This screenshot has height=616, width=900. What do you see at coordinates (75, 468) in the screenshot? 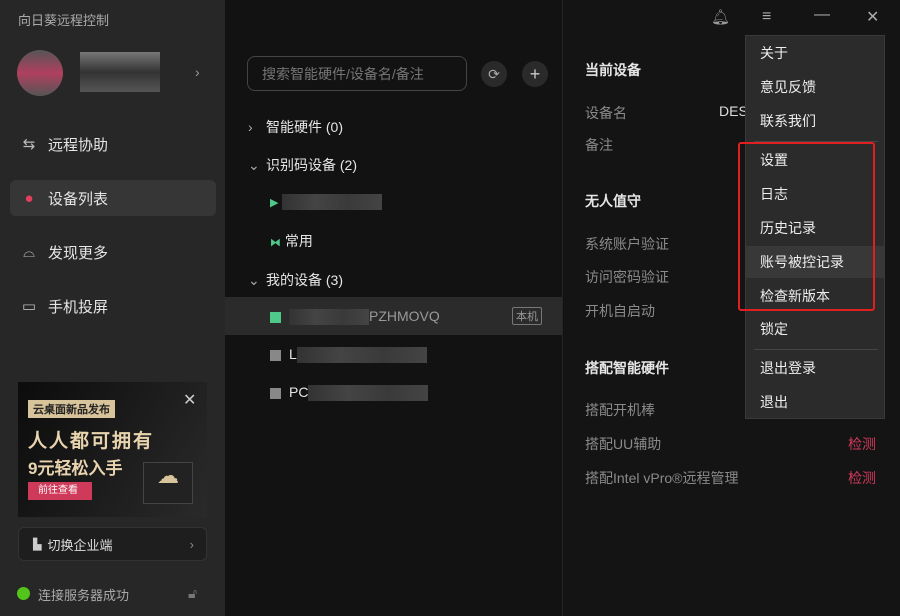
I see `ad-line2: 9元轻松入手` at bounding box center [75, 468].